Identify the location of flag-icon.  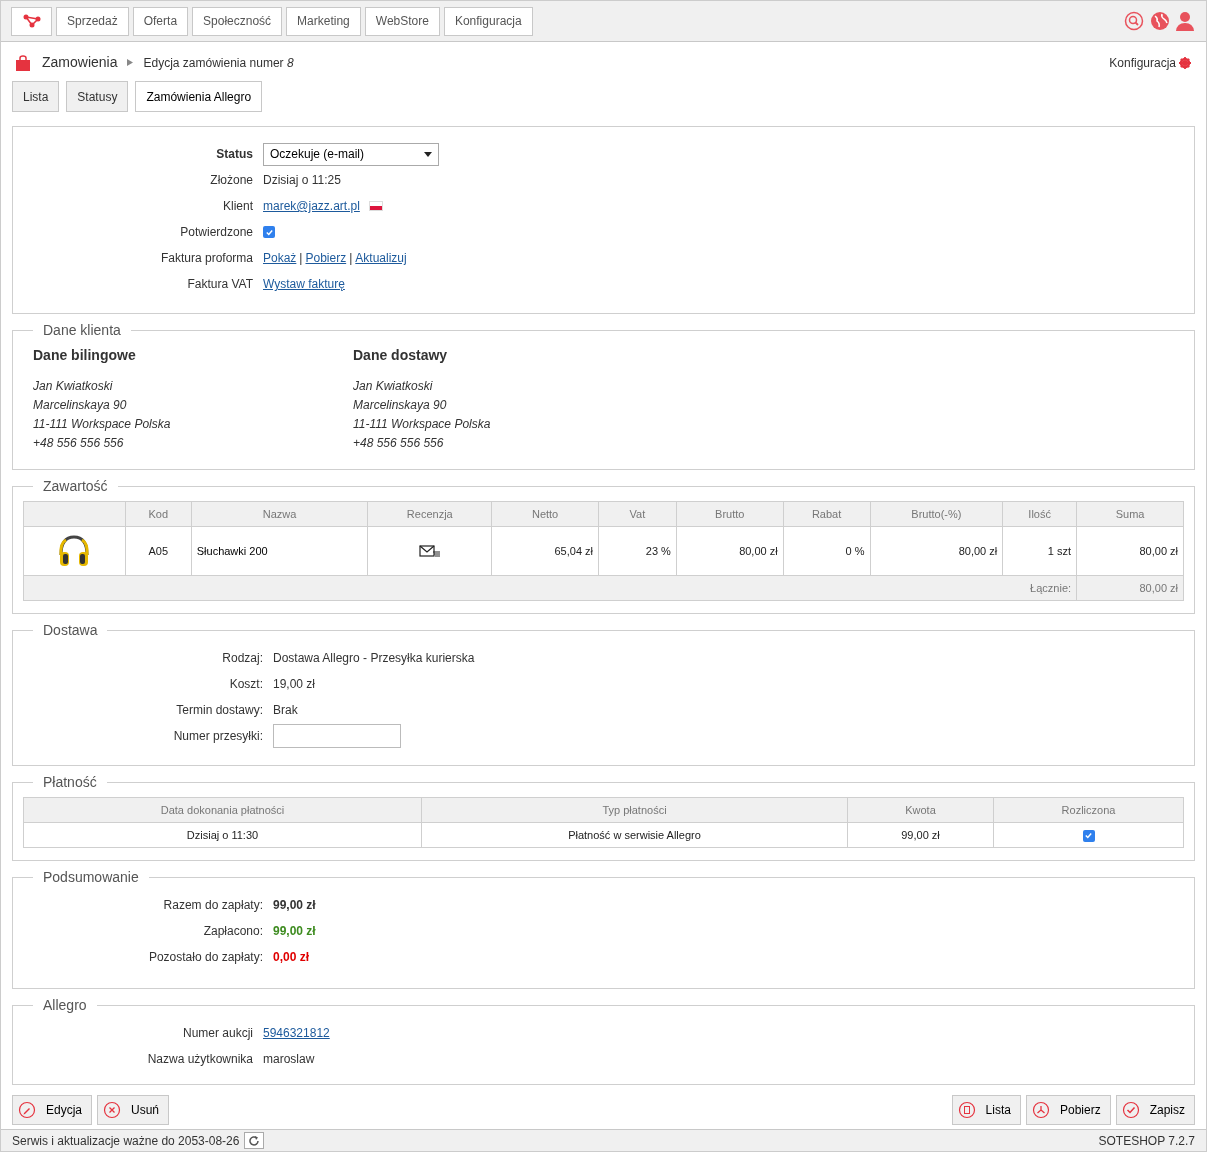
(375, 206).